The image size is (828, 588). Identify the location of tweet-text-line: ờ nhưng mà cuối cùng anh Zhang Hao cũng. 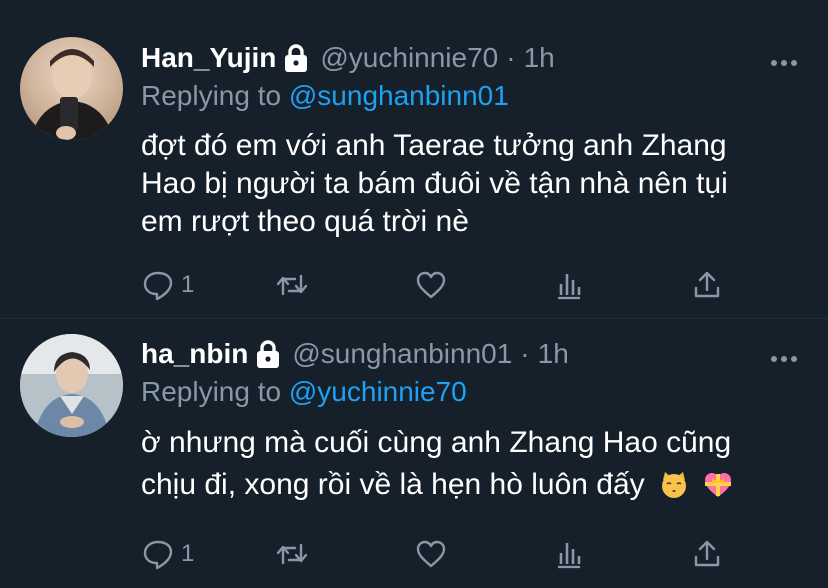
(436, 442).